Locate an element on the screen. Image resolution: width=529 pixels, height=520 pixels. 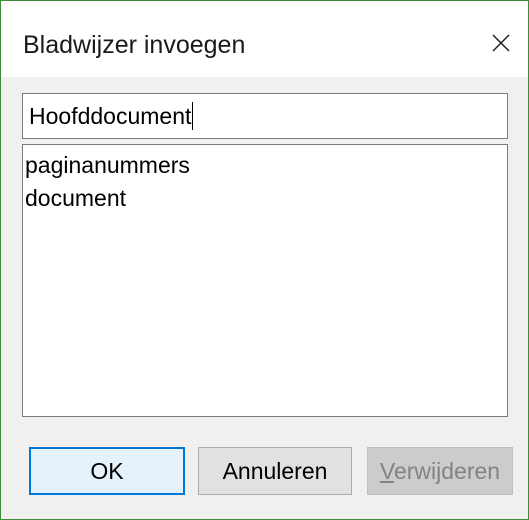
text-caret is located at coordinates (193, 116).